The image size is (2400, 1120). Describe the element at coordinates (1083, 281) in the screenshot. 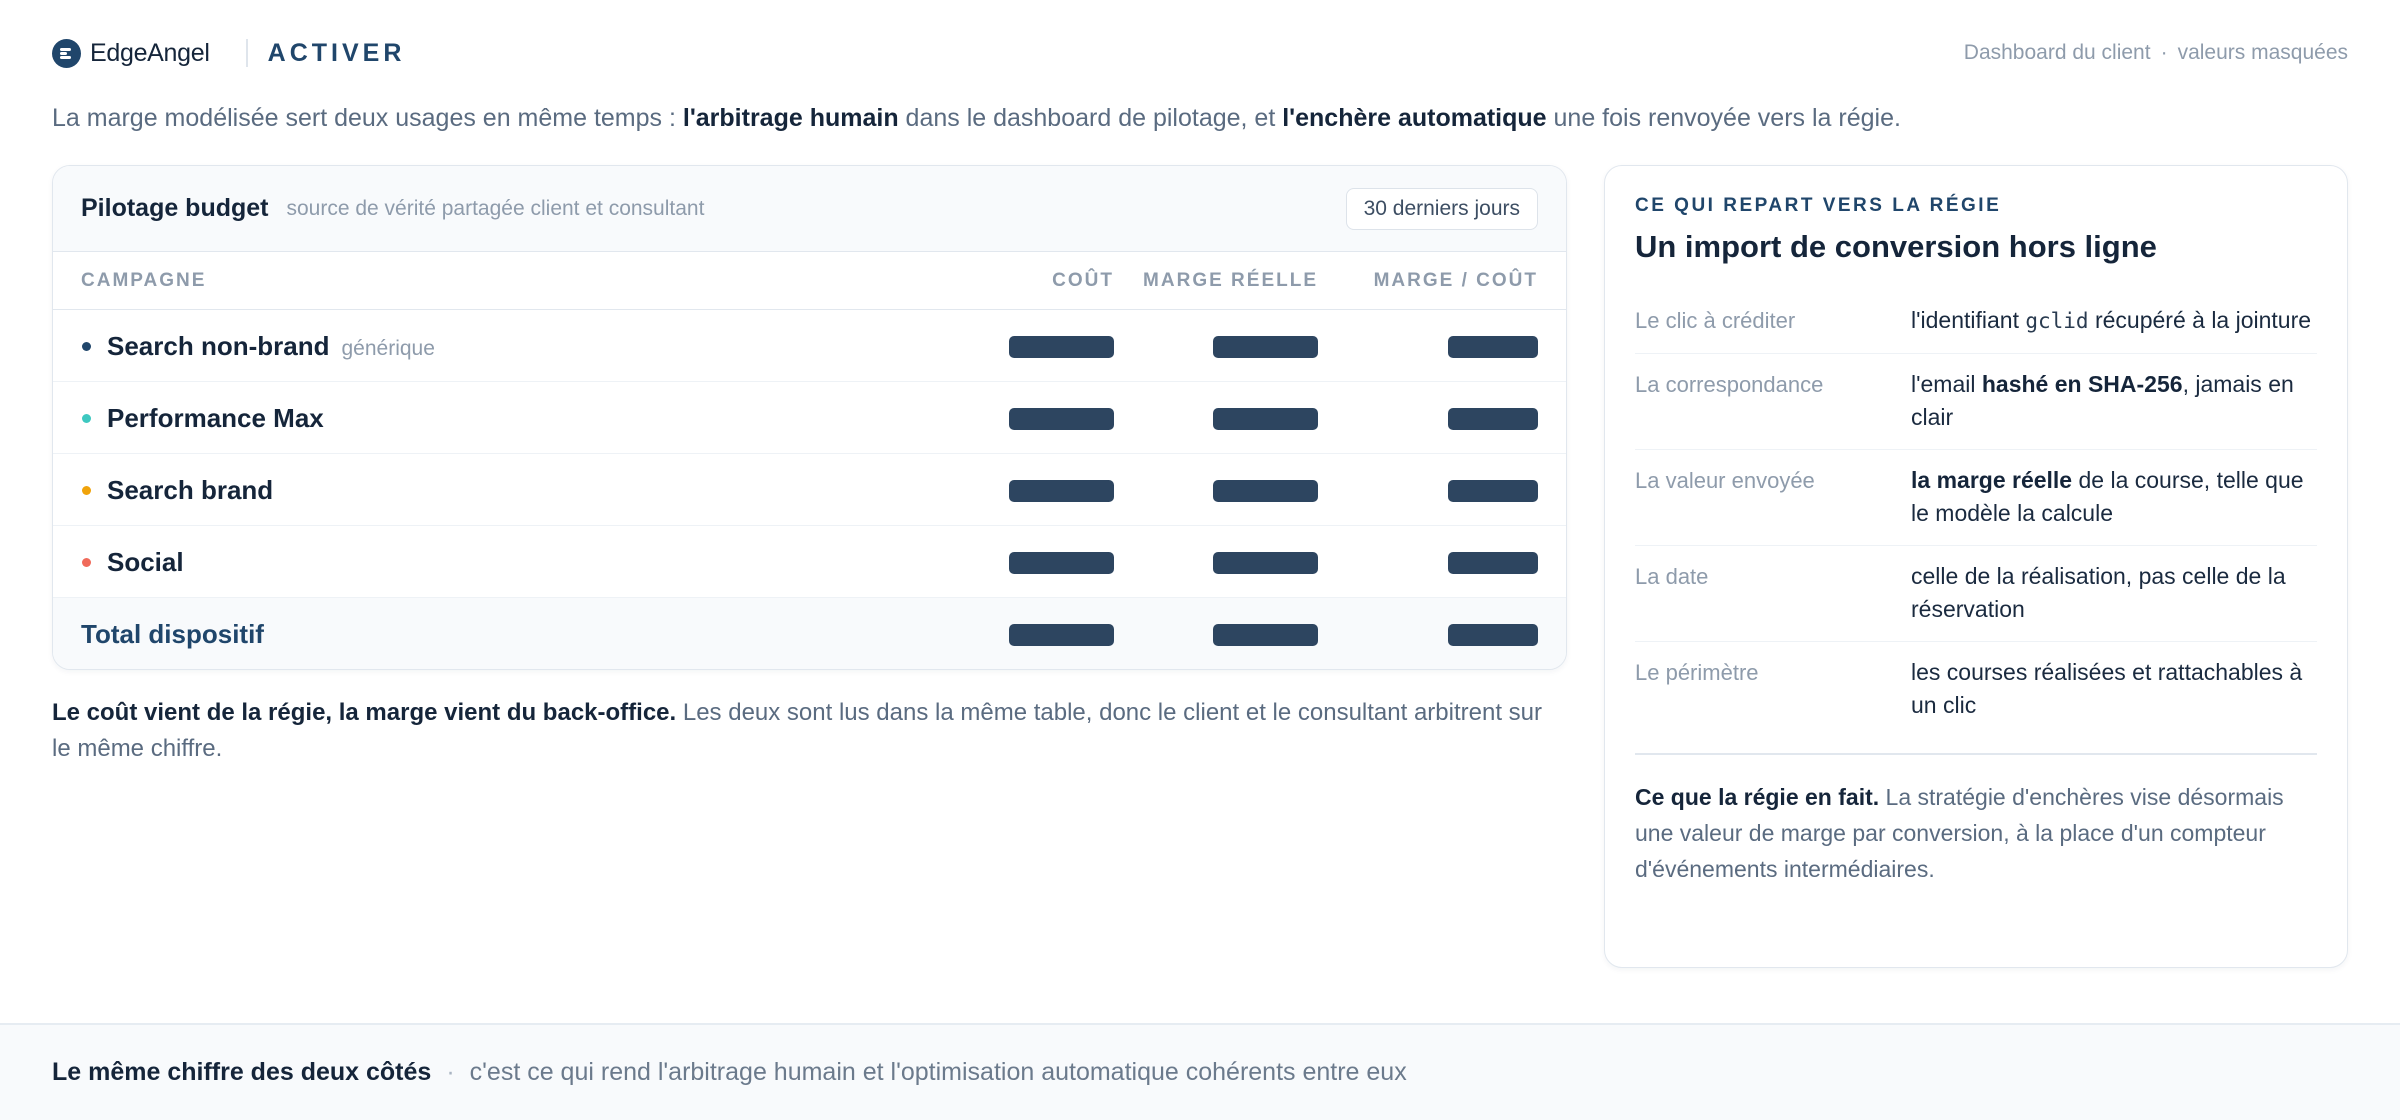

I see `column-header-cost: COÛT` at that location.